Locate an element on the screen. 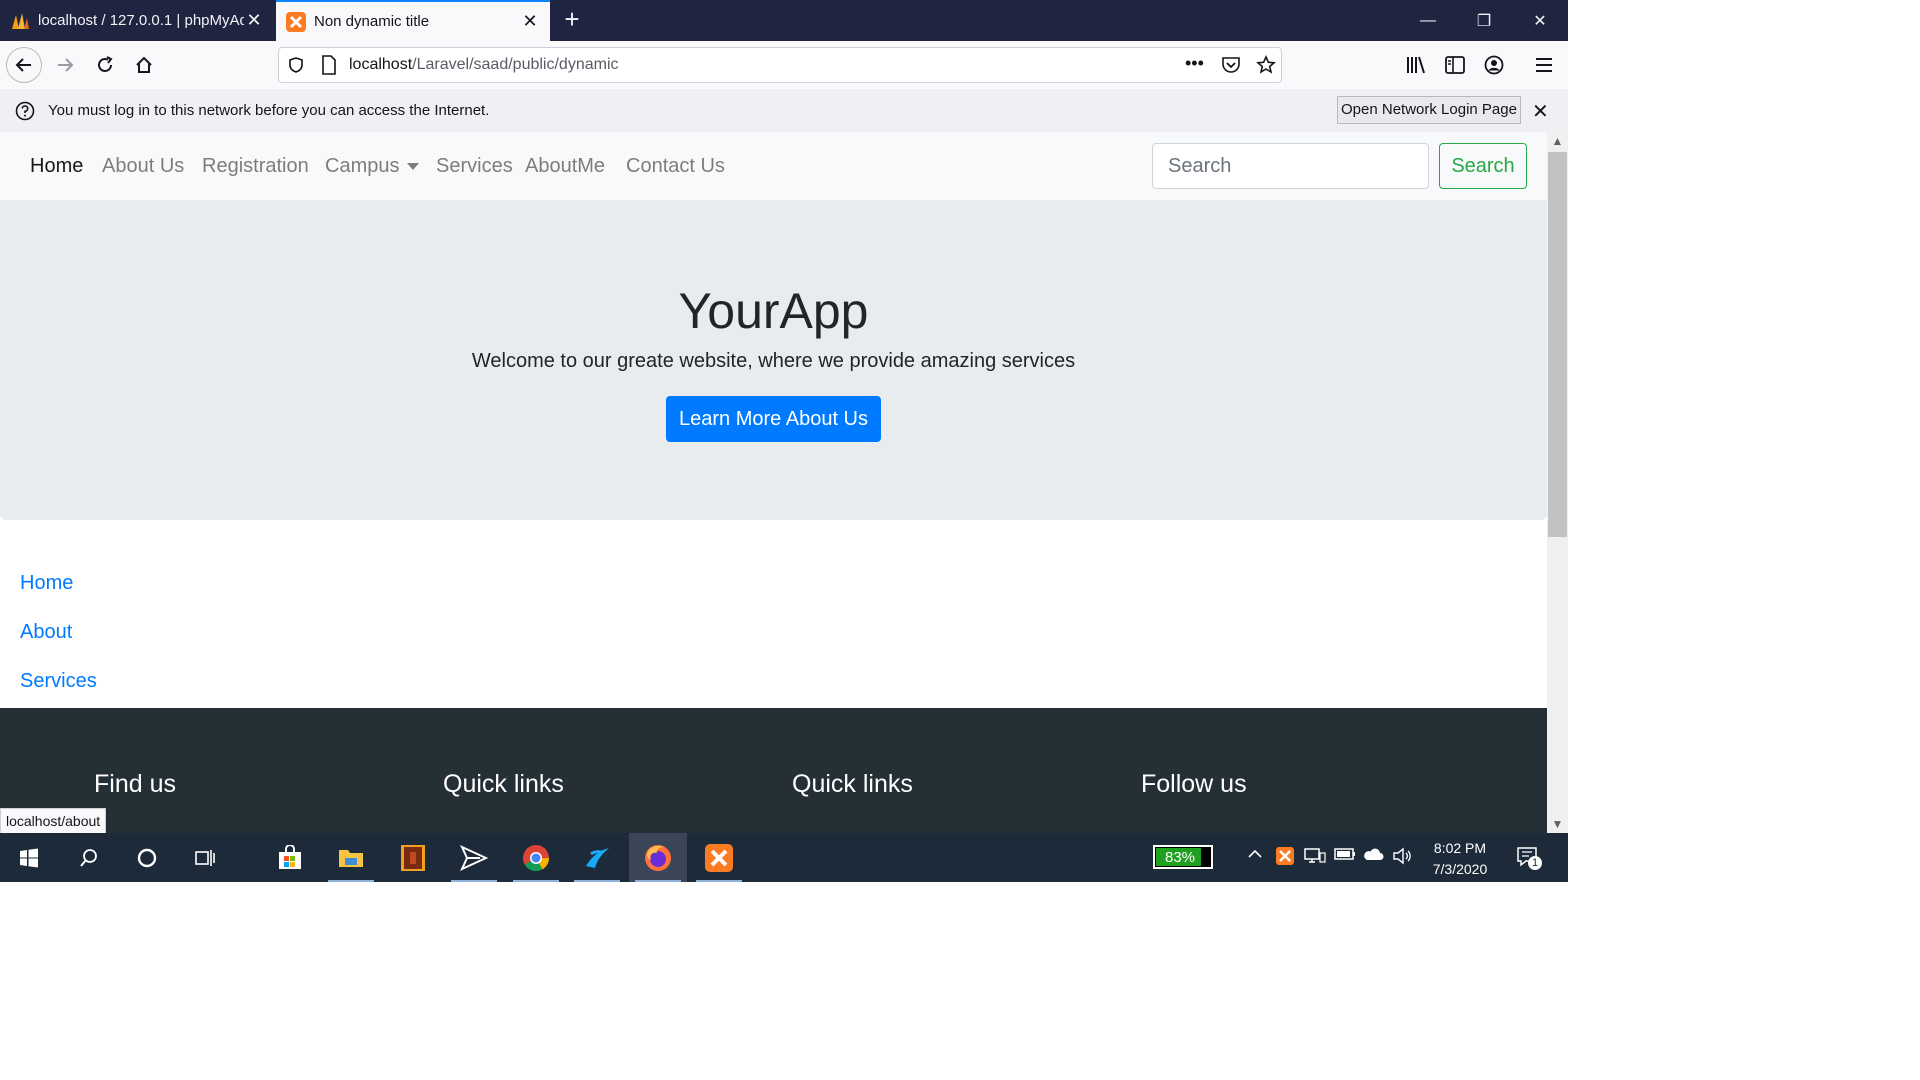 This screenshot has height=1080, width=1920. nav-campus-dropdown: Campus is located at coordinates (372, 166).